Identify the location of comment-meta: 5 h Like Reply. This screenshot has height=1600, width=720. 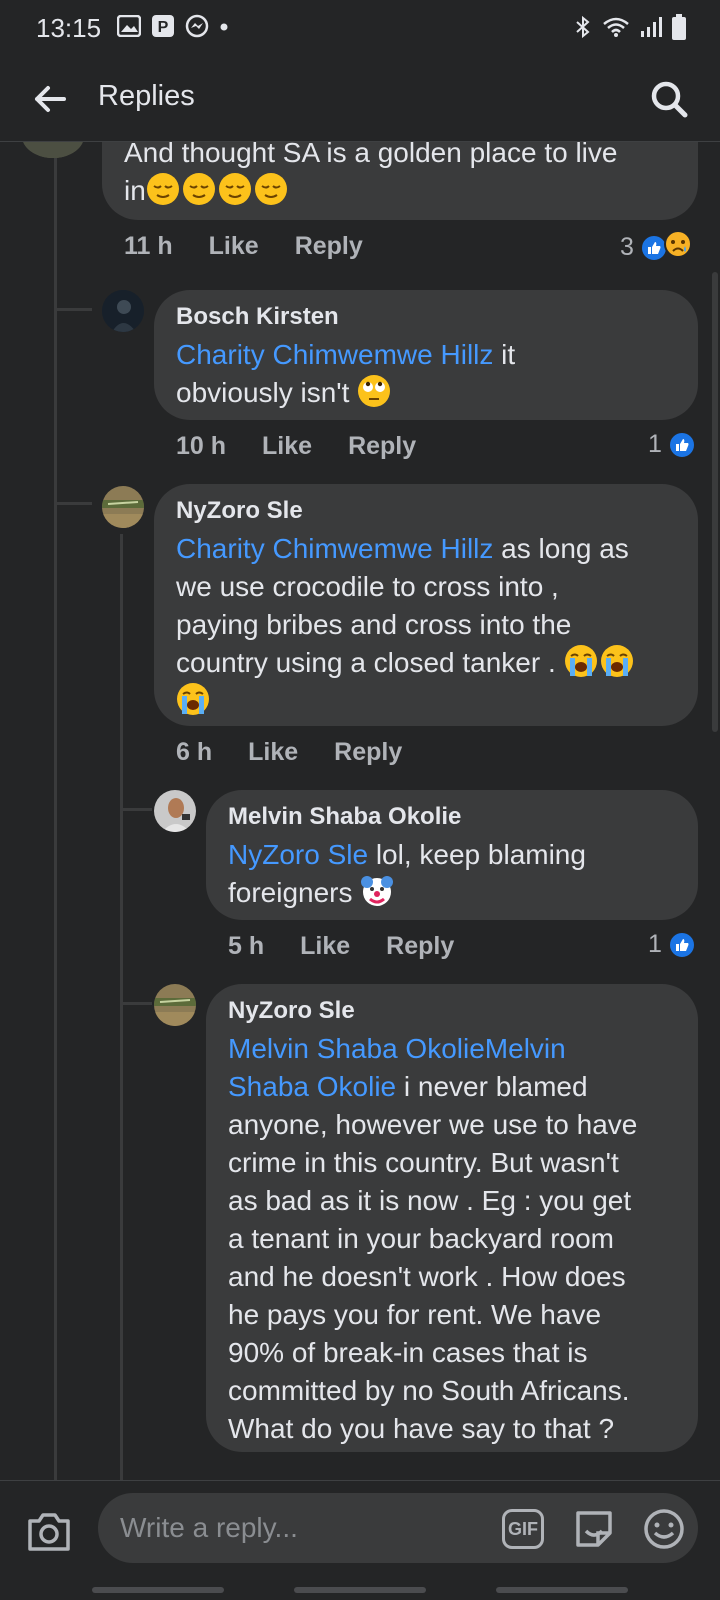
(341, 946).